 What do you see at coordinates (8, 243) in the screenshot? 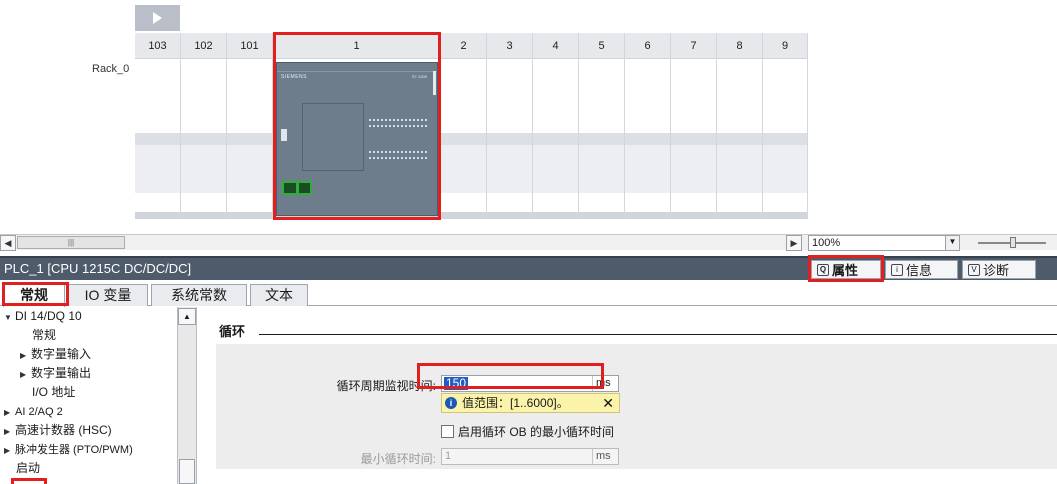
I see `scroll-left-icon: ◀` at bounding box center [8, 243].